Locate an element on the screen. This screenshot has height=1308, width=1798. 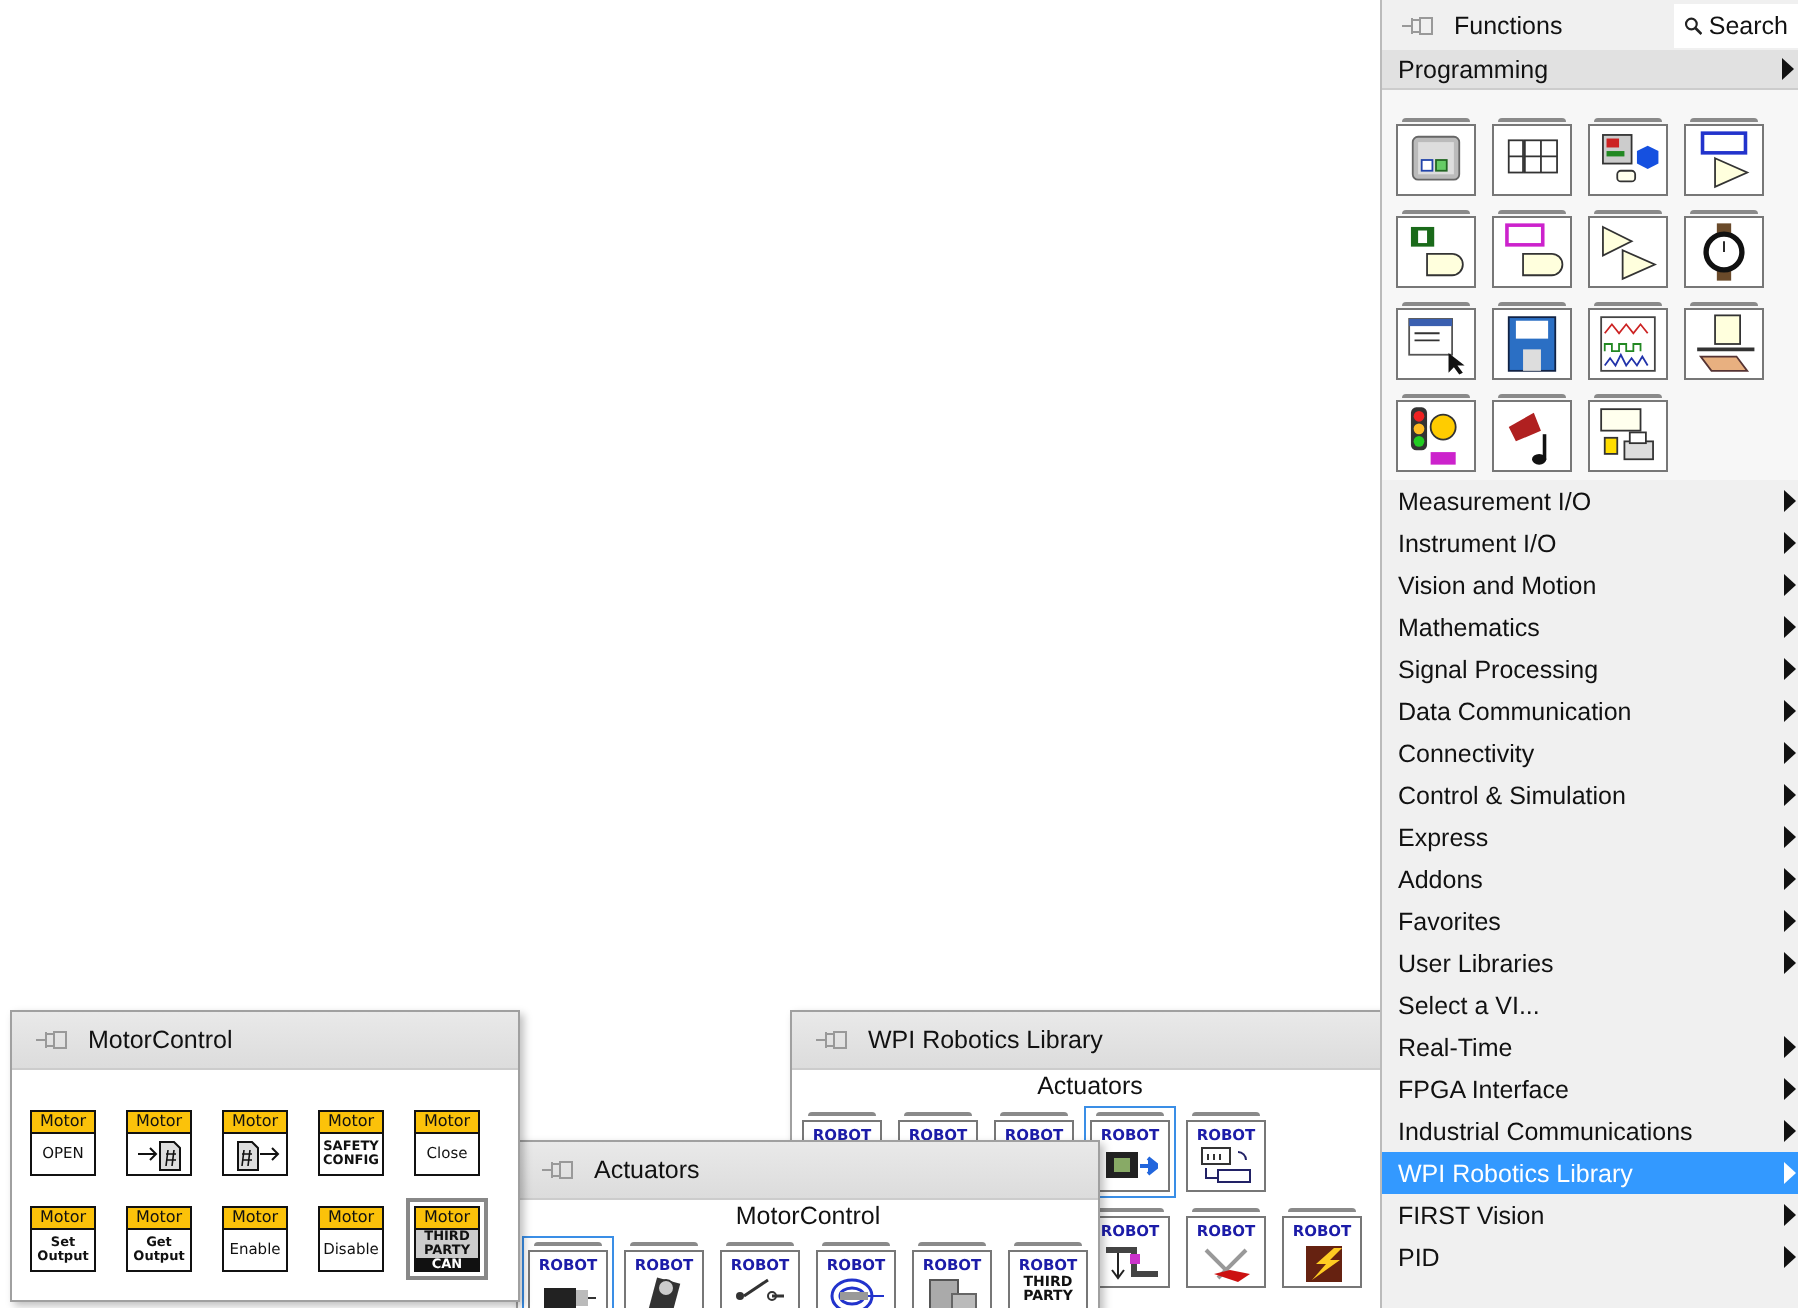
palette-heading: Actuators is located at coordinates (1090, 1087).